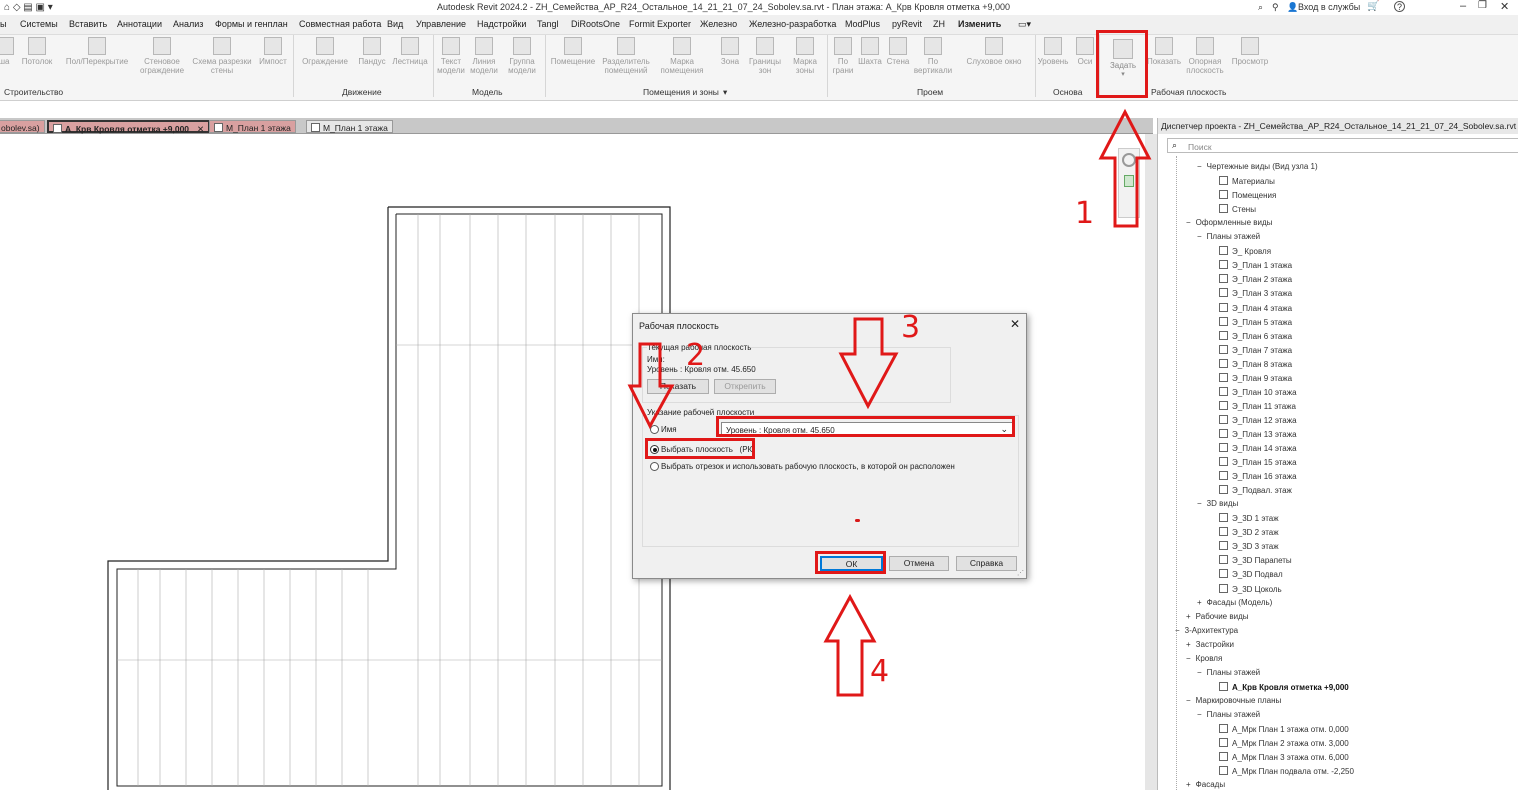 The image size is (1518, 790). What do you see at coordinates (696, 355) in the screenshot?
I see `annotation-number-2: 2` at bounding box center [696, 355].